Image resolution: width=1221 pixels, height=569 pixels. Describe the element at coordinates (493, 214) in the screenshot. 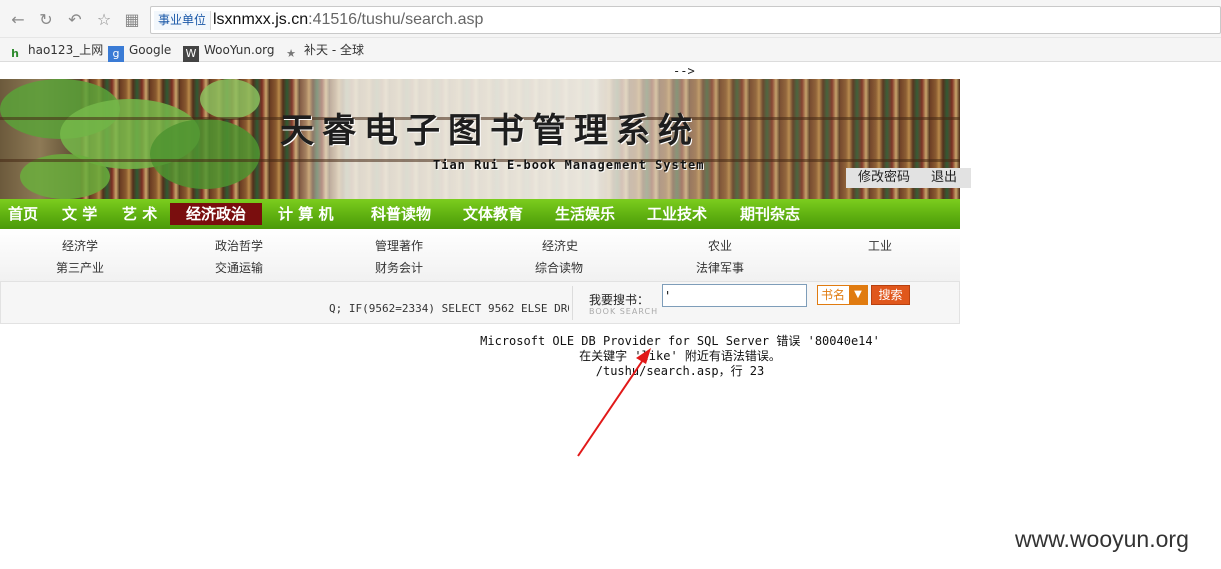

I see `nav-sports-education: 文体教育` at that location.